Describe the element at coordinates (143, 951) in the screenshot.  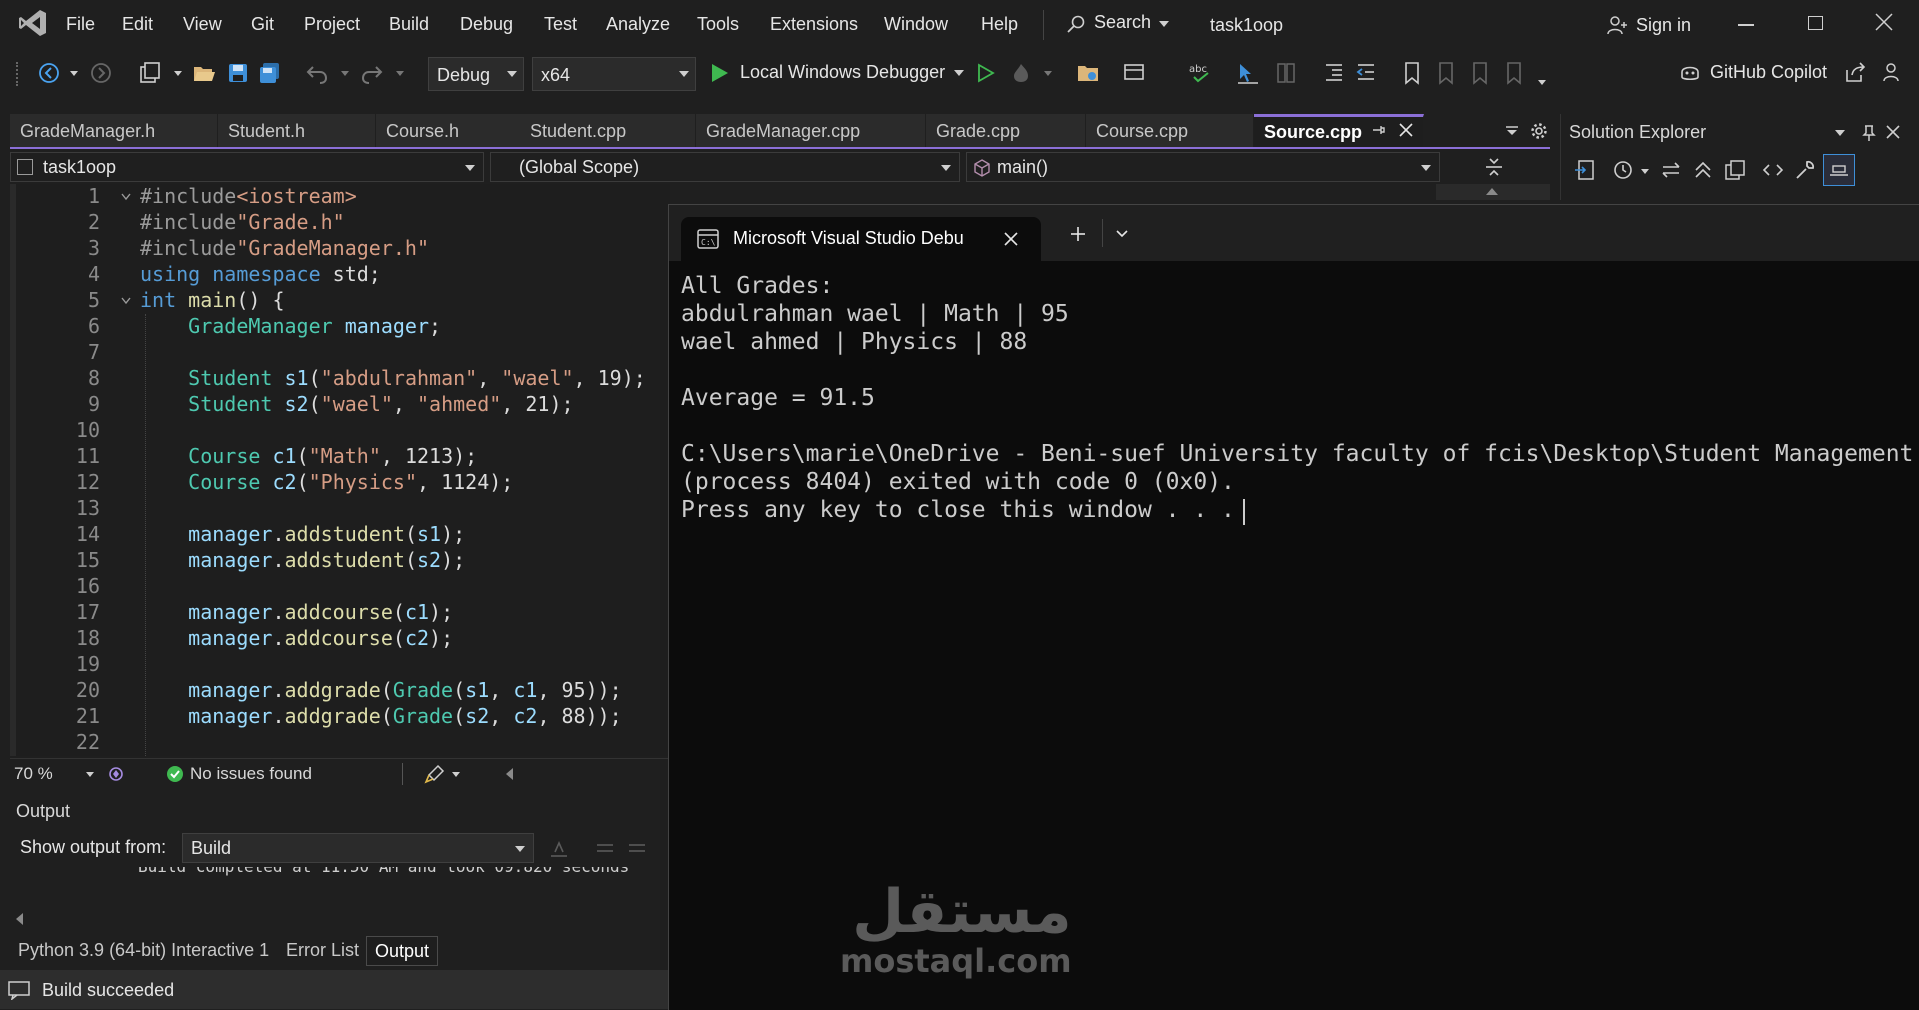
I see `tab-python-interactive: Python 3.9 (64-bit) Interactive 1` at that location.